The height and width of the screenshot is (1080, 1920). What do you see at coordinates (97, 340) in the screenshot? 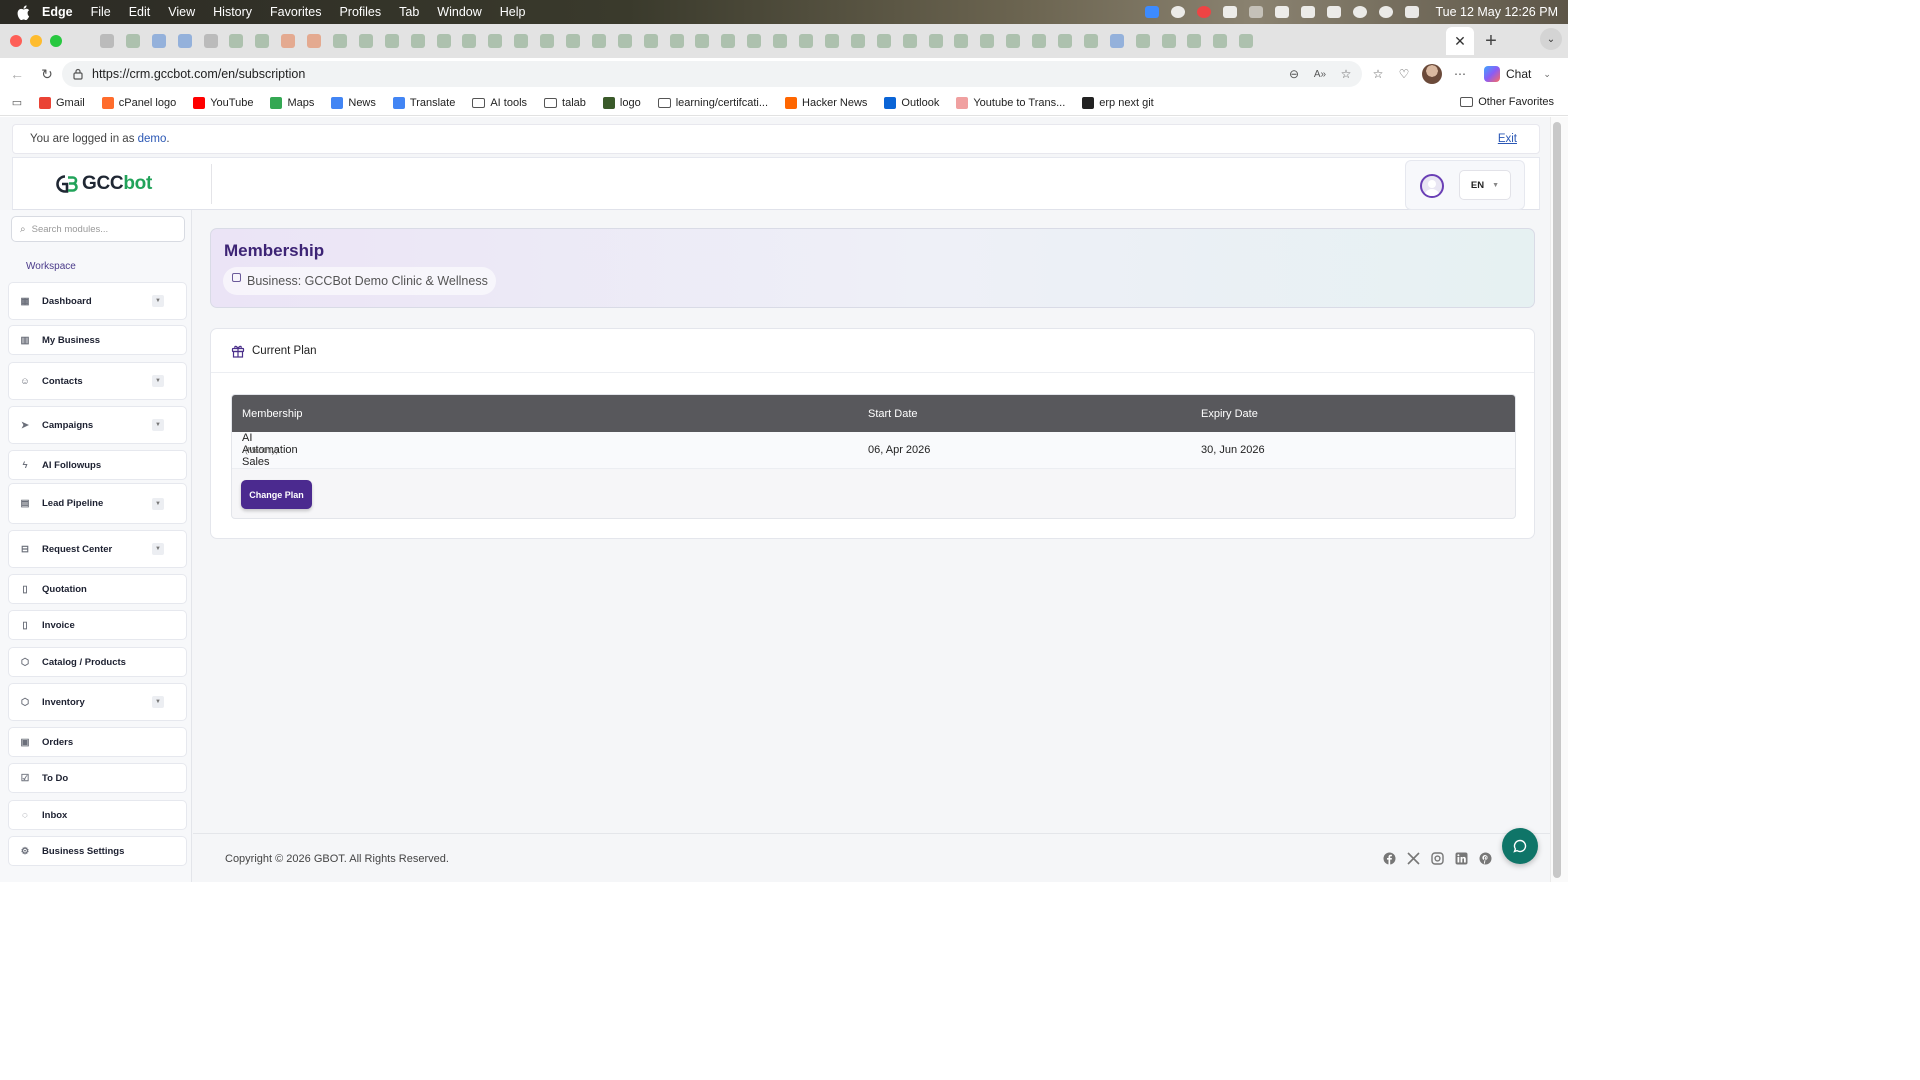
I see `sidebar-item-my-business: ▥ My Business` at bounding box center [97, 340].